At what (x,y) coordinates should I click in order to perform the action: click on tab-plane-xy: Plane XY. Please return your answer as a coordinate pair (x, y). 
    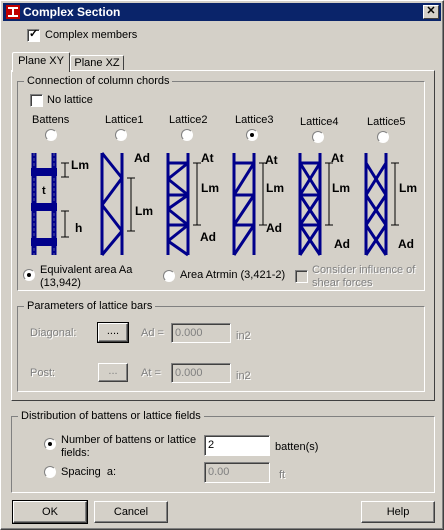
    Looking at the image, I should click on (41, 62).